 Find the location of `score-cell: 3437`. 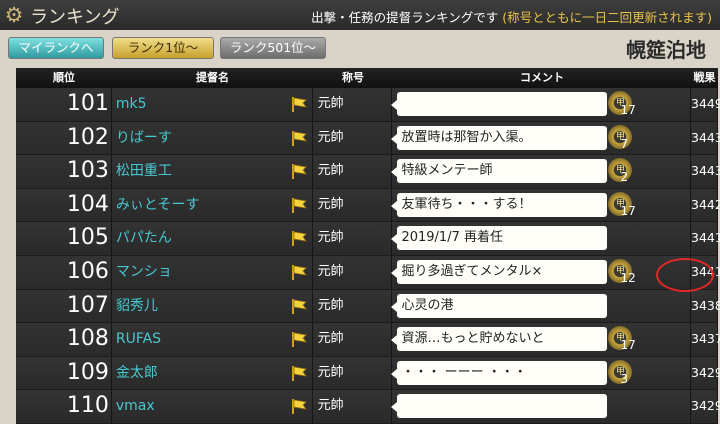

score-cell: 3437 is located at coordinates (705, 339).